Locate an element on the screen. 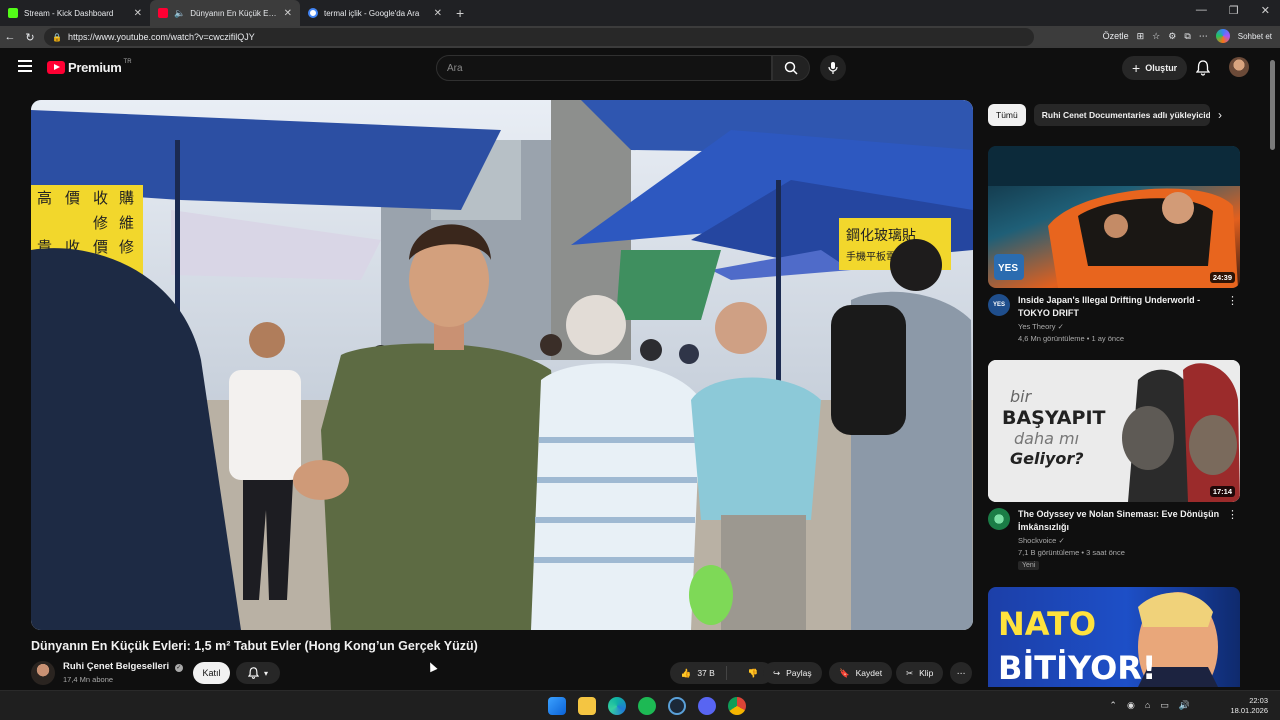  video-thumbnail: NATO BİTİYOR! is located at coordinates (1114, 637).